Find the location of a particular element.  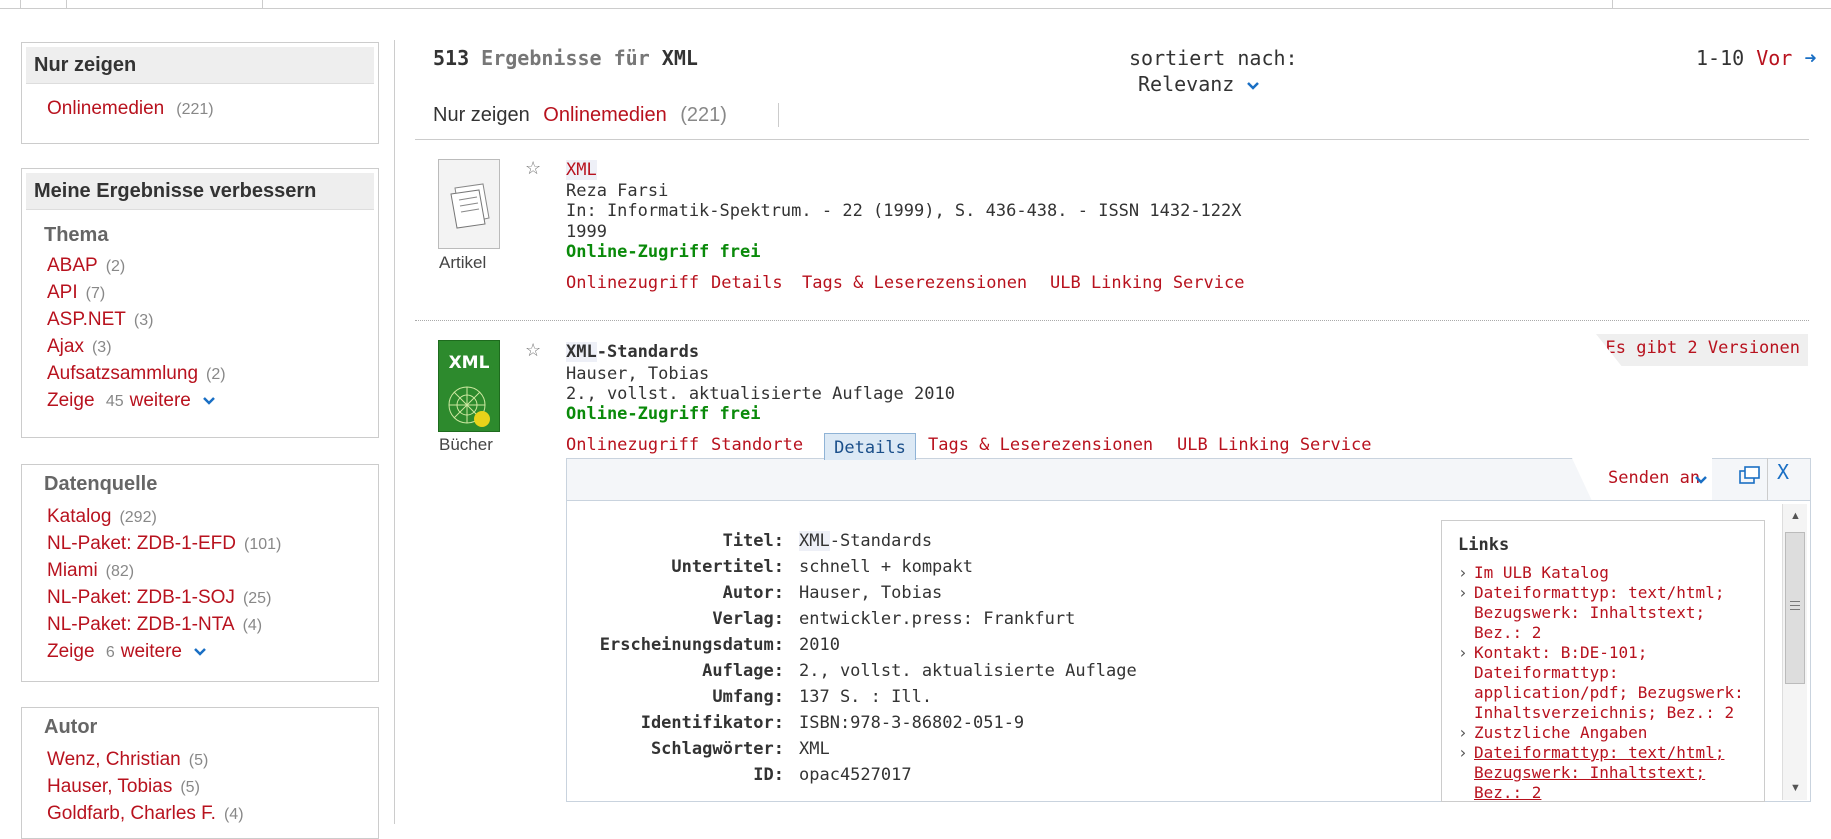

links-title: Links is located at coordinates (1484, 545).